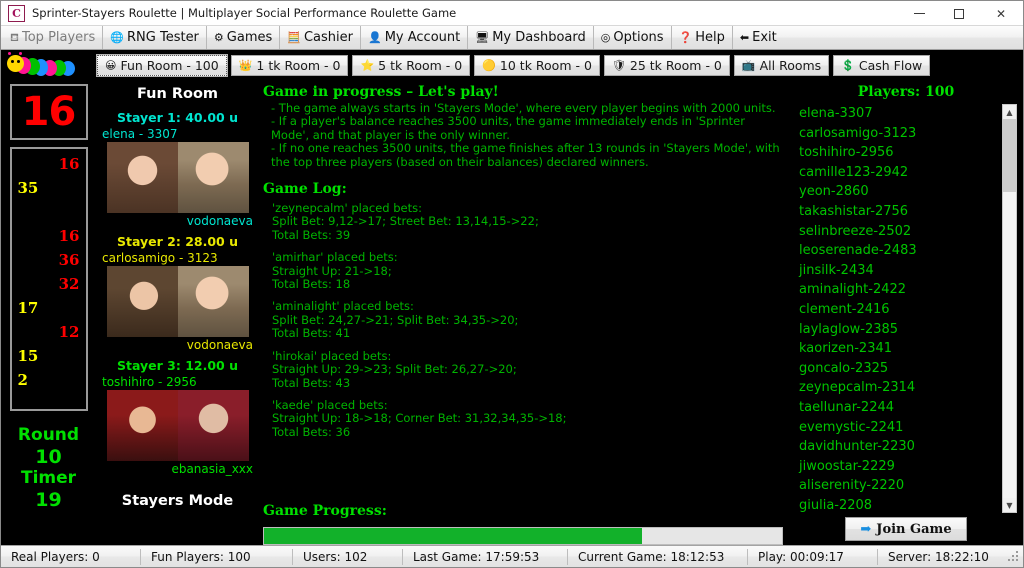 The image size is (1024, 568). What do you see at coordinates (177, 365) in the screenshot?
I see `stayer-rank-label: Stayer 3: 12.00 u` at bounding box center [177, 365].